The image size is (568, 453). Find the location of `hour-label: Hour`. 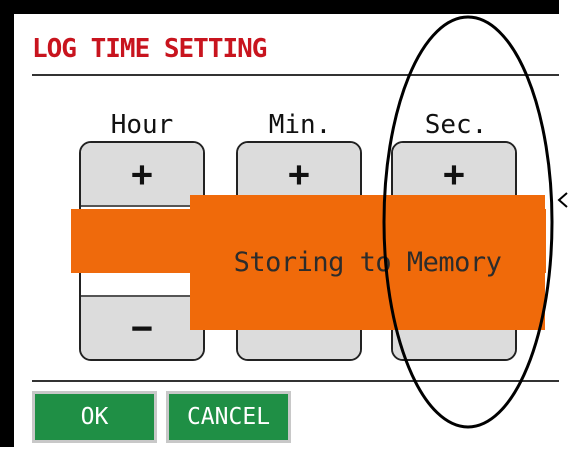

hour-label: Hour is located at coordinates (142, 125).